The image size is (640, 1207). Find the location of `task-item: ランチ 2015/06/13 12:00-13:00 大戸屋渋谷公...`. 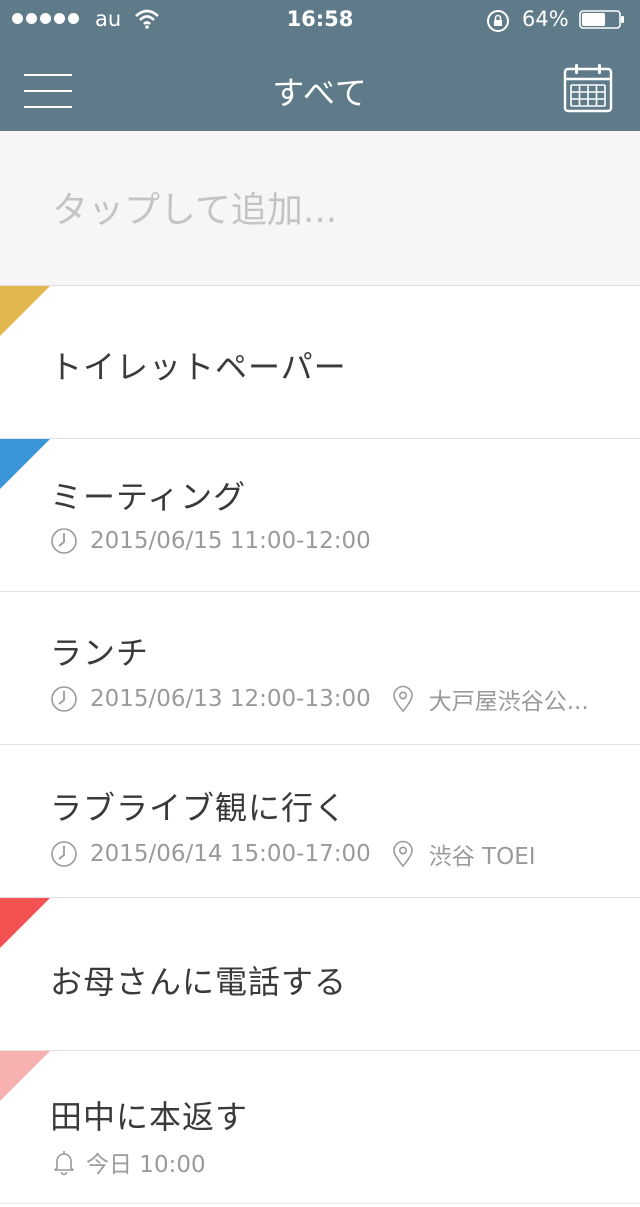

task-item: ランチ 2015/06/13 12:00-13:00 大戸屋渋谷公... is located at coordinates (320, 668).